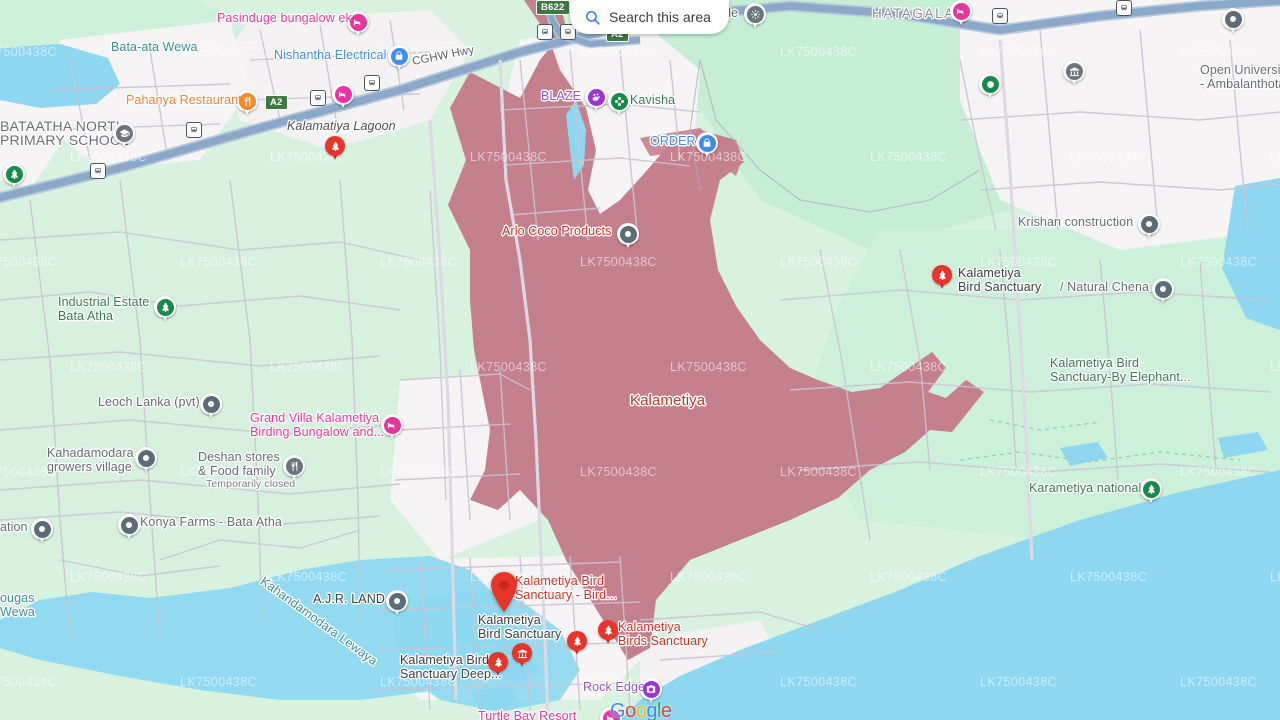 This screenshot has width=1280, height=720. I want to click on poi-hotel-small-marker, so click(343, 97).